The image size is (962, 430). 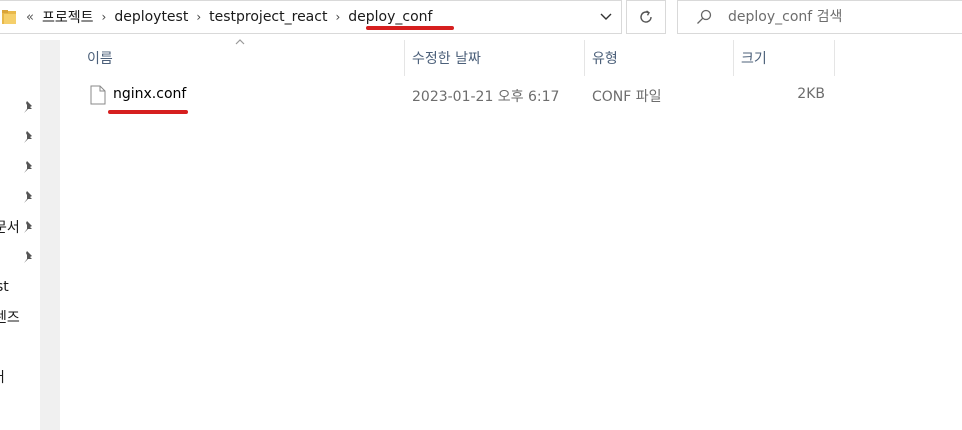 I want to click on sort-up-icon, so click(x=240, y=42).